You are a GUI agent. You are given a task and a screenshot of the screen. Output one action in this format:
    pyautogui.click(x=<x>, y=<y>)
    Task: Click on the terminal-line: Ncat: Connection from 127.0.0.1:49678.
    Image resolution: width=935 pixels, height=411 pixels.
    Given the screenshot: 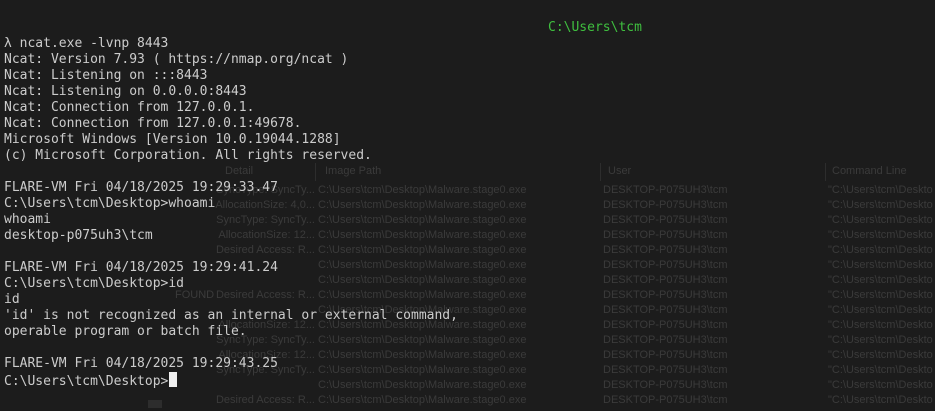 What is the action you would take?
    pyautogui.click(x=153, y=123)
    